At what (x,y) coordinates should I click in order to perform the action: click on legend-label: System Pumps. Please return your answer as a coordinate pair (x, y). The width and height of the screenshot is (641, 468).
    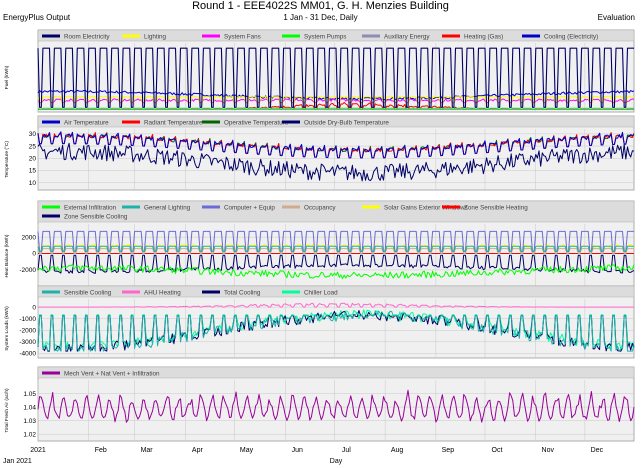
    Looking at the image, I should click on (325, 37).